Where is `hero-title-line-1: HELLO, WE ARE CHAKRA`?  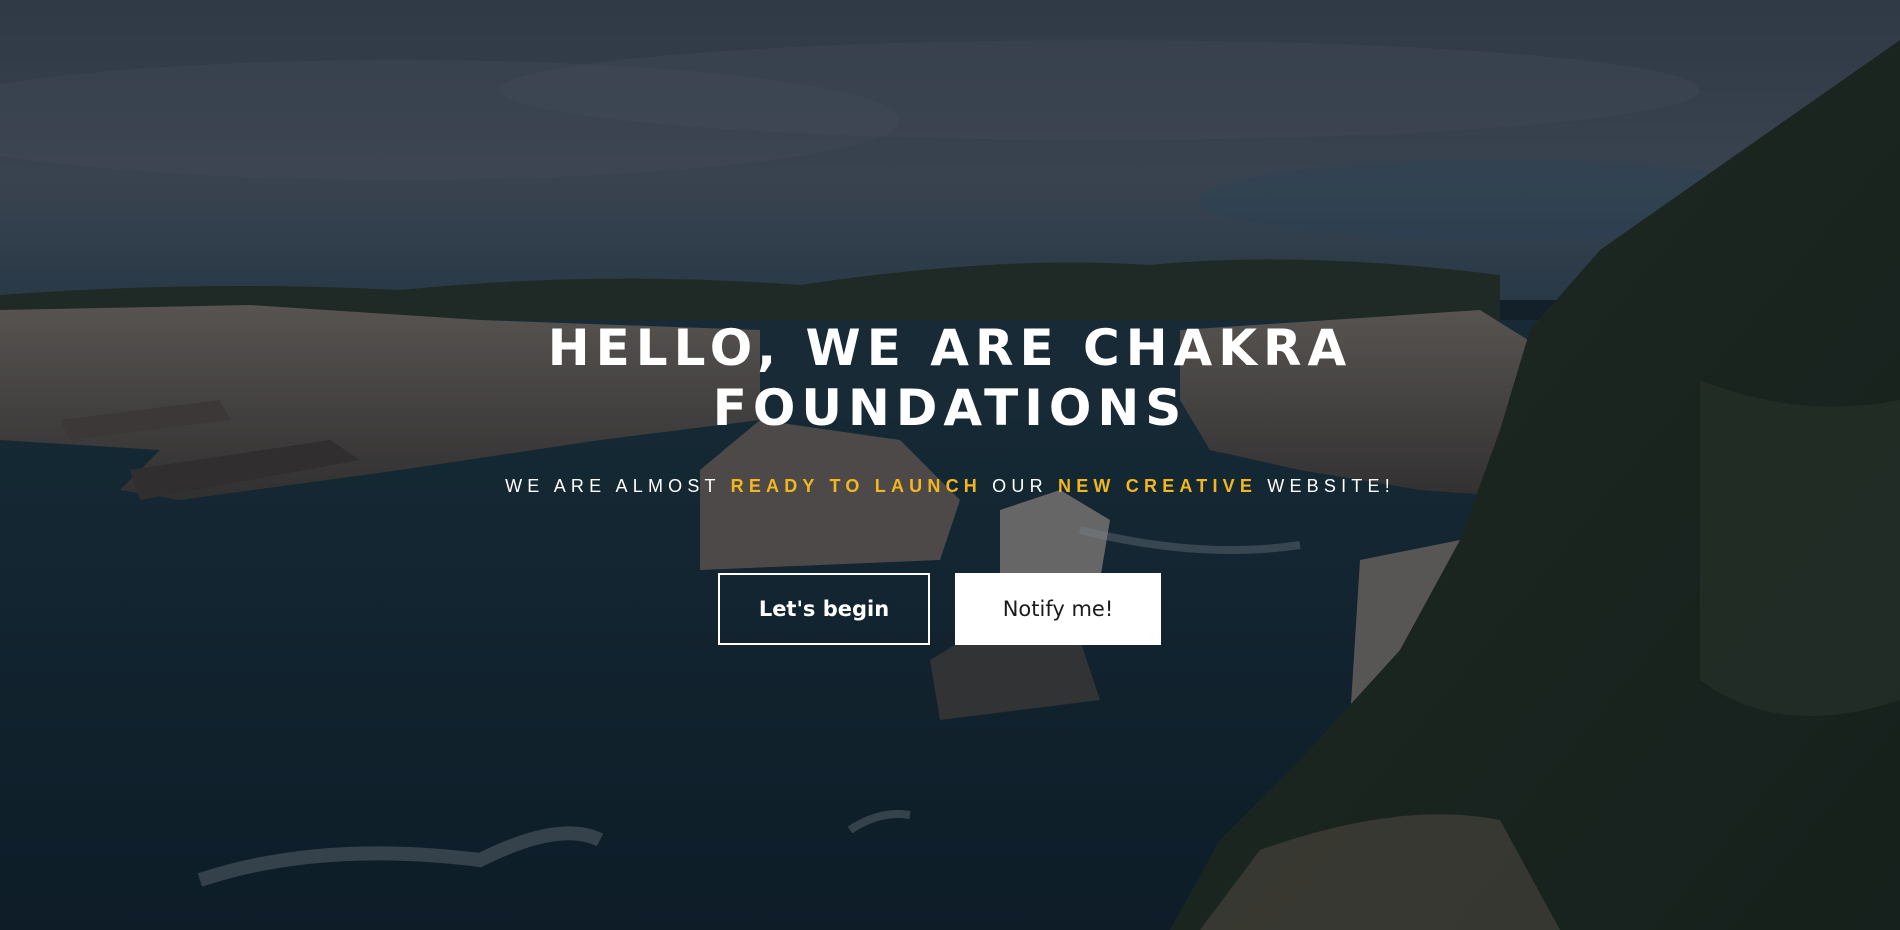 hero-title-line-1: HELLO, WE ARE CHAKRA is located at coordinates (950, 348).